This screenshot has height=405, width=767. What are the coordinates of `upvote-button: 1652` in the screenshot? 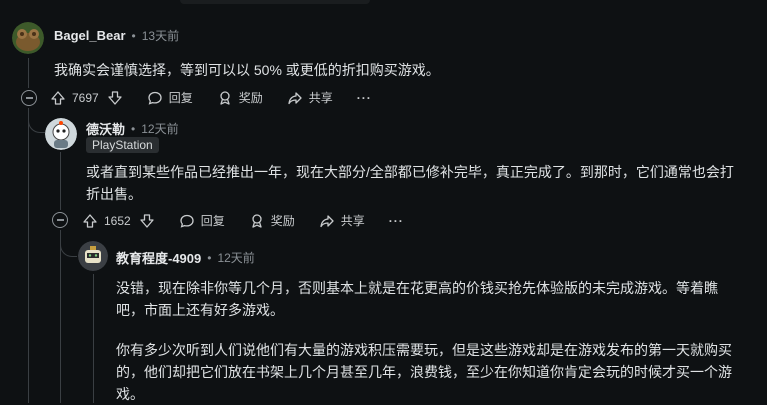 It's located at (106, 221).